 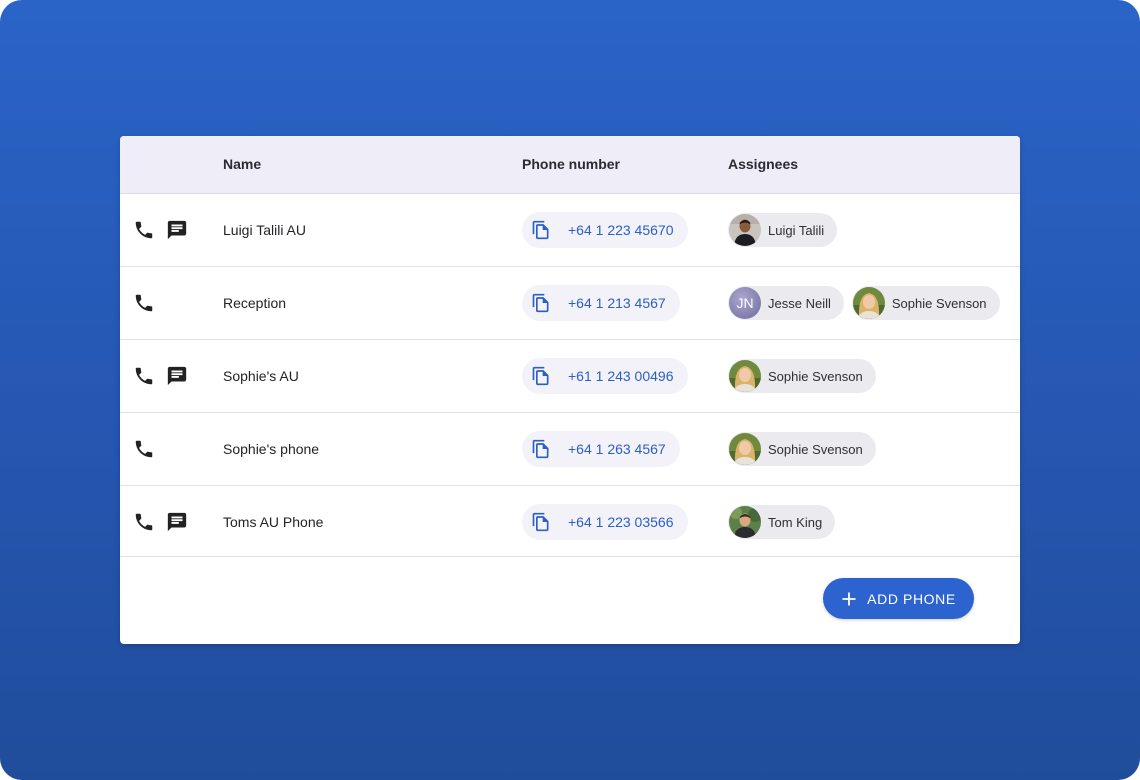 I want to click on phone-number: +64 1 223 03566, so click(x=621, y=522).